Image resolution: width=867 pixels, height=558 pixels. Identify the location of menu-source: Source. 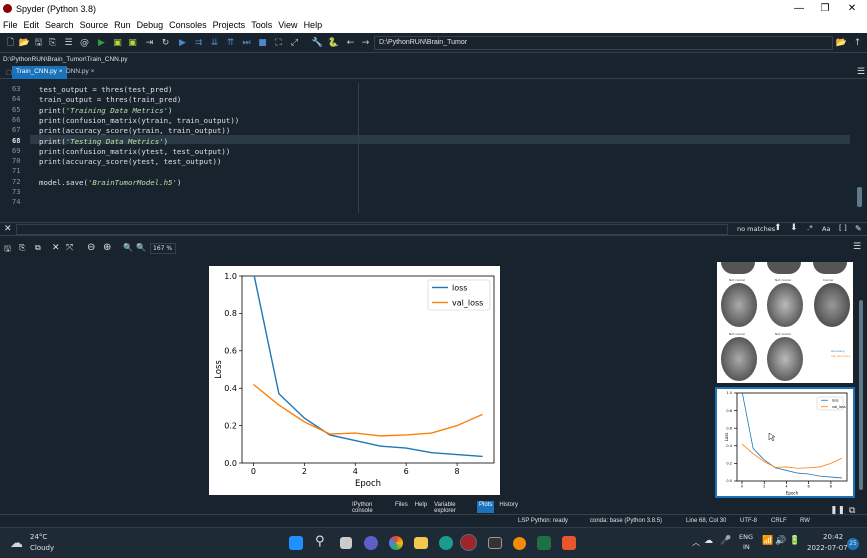
(94, 25).